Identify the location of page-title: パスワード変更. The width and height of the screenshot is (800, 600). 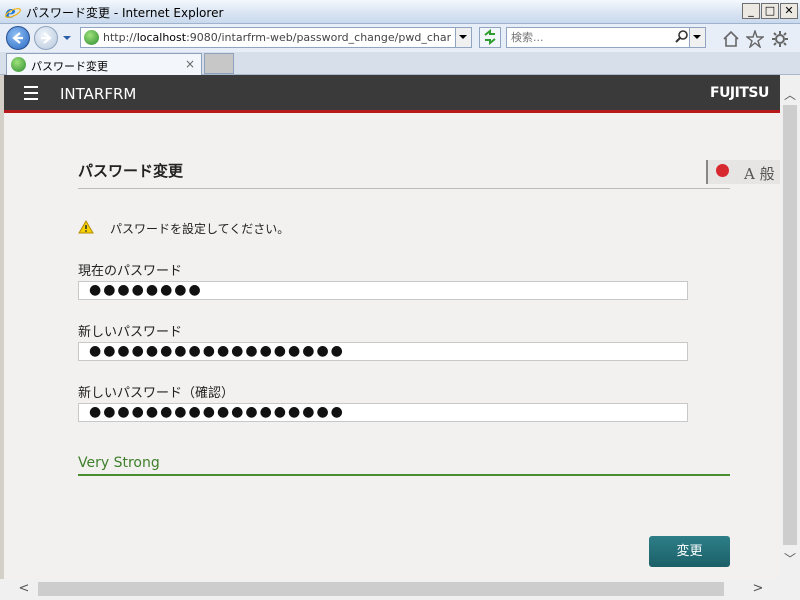
(131, 171).